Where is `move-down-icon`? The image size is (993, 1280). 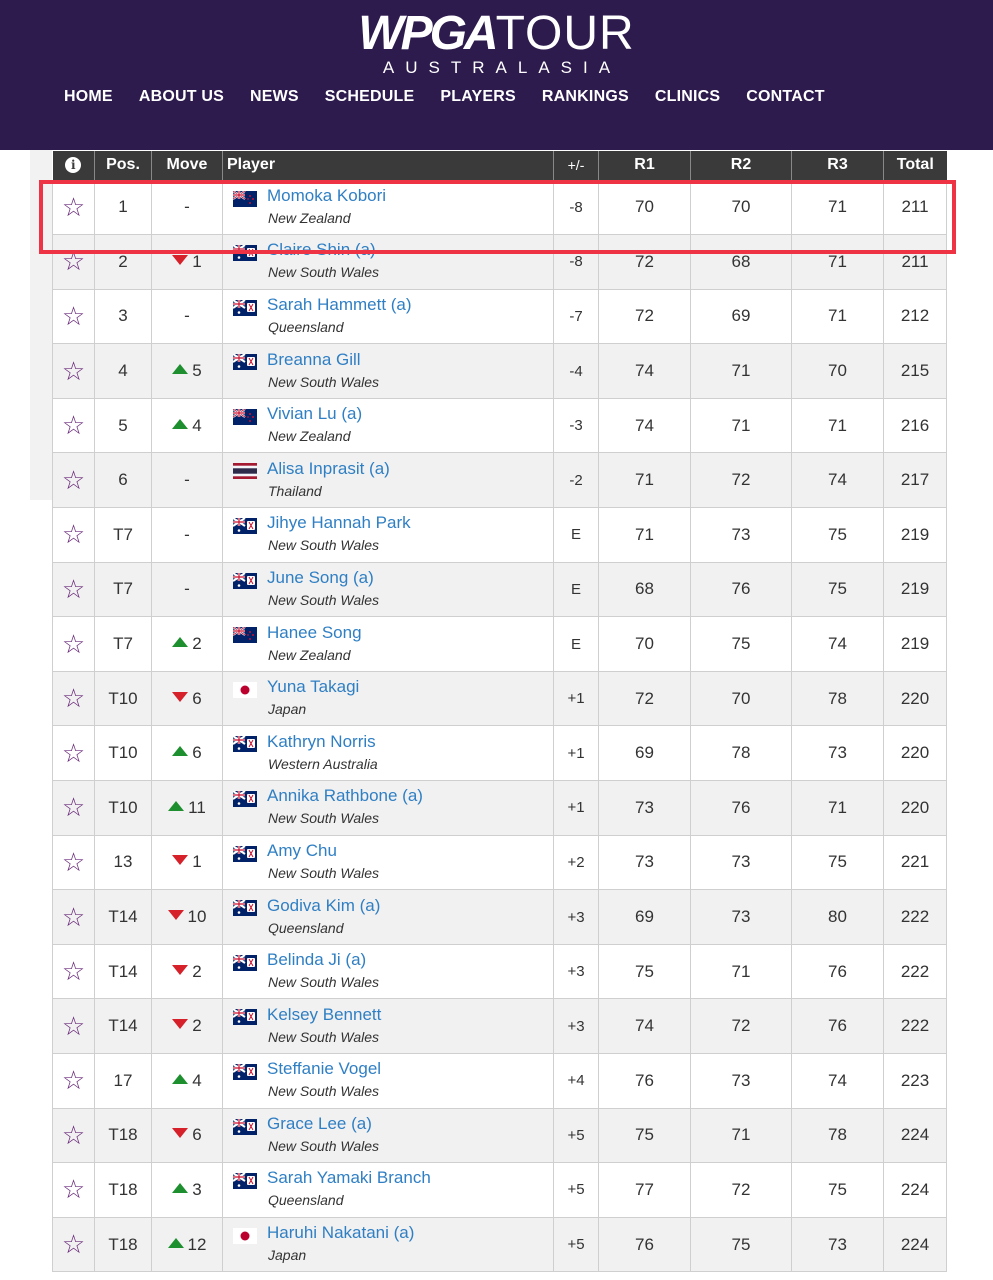 move-down-icon is located at coordinates (180, 1133).